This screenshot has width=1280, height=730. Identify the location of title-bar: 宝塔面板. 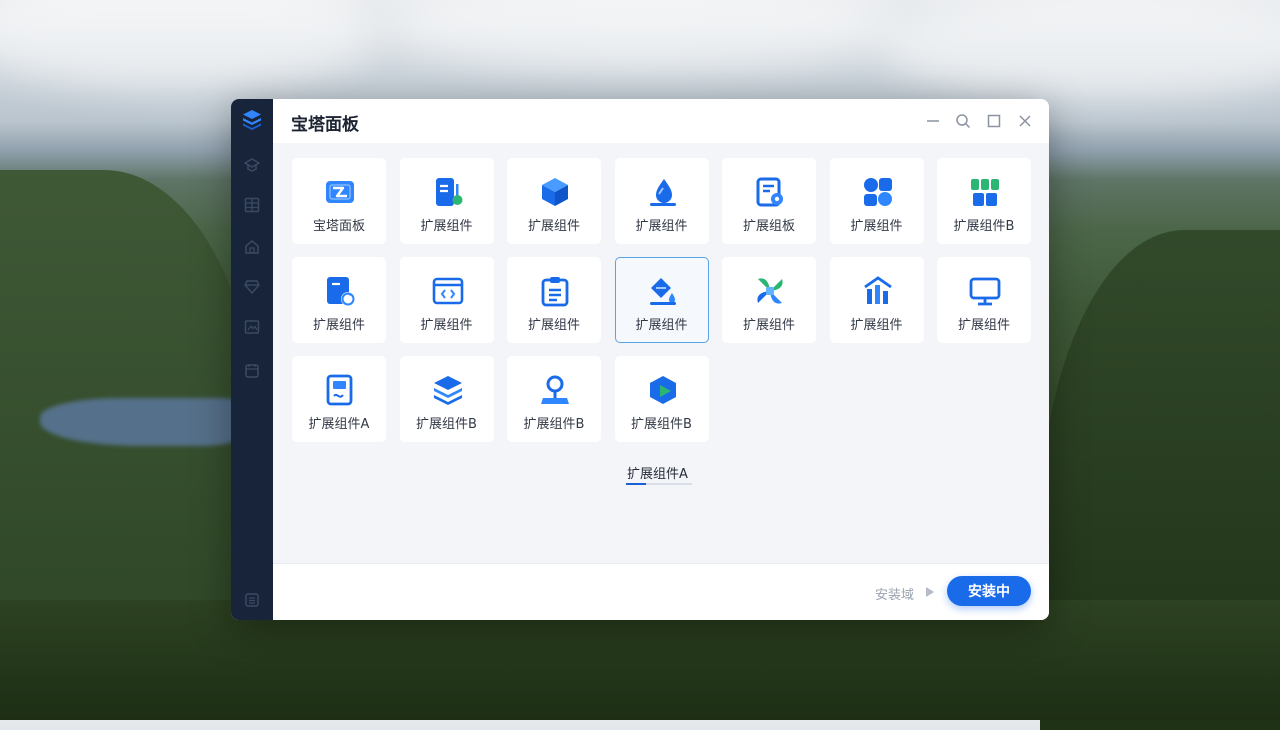
(661, 121).